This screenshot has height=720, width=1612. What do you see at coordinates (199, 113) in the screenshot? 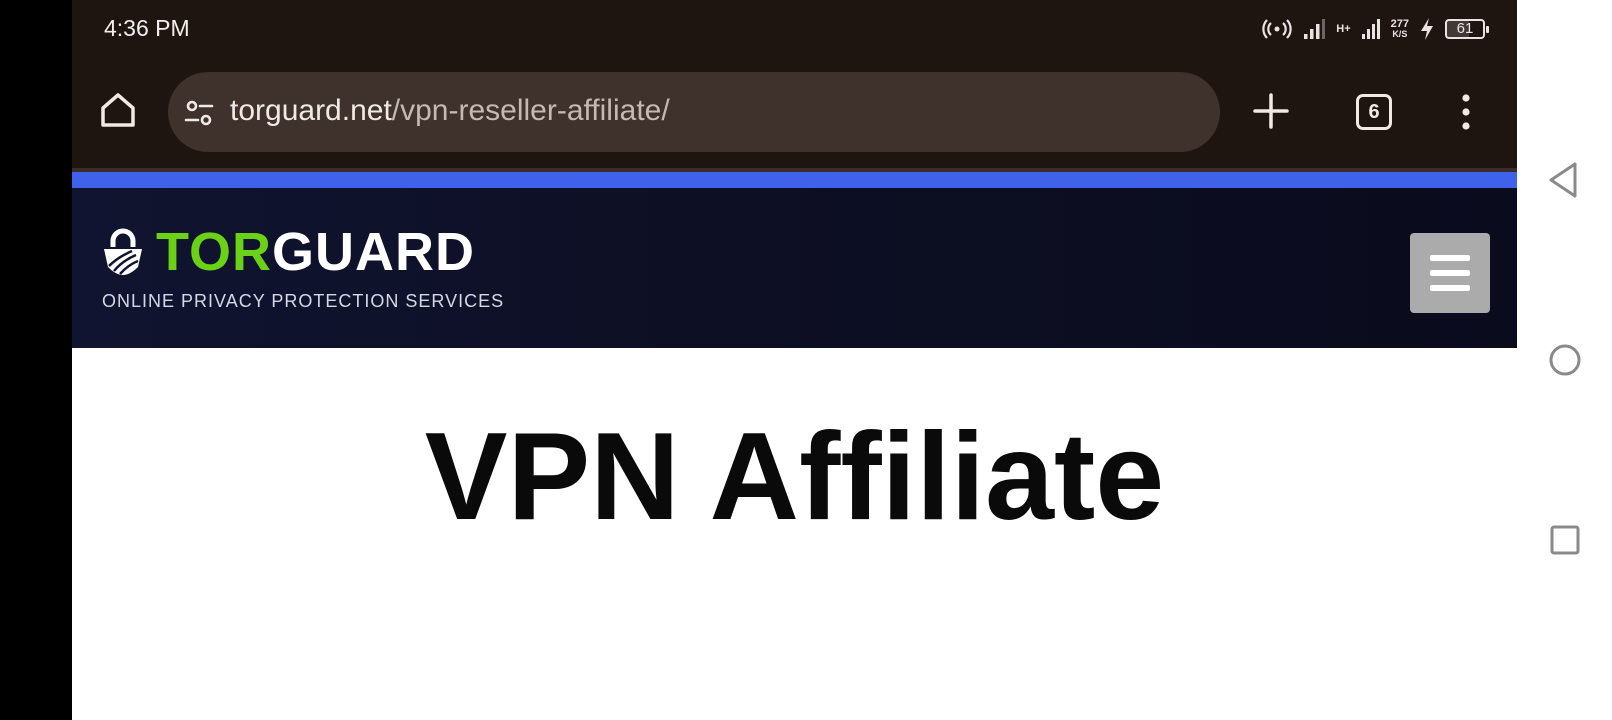
I see `tune-icon` at bounding box center [199, 113].